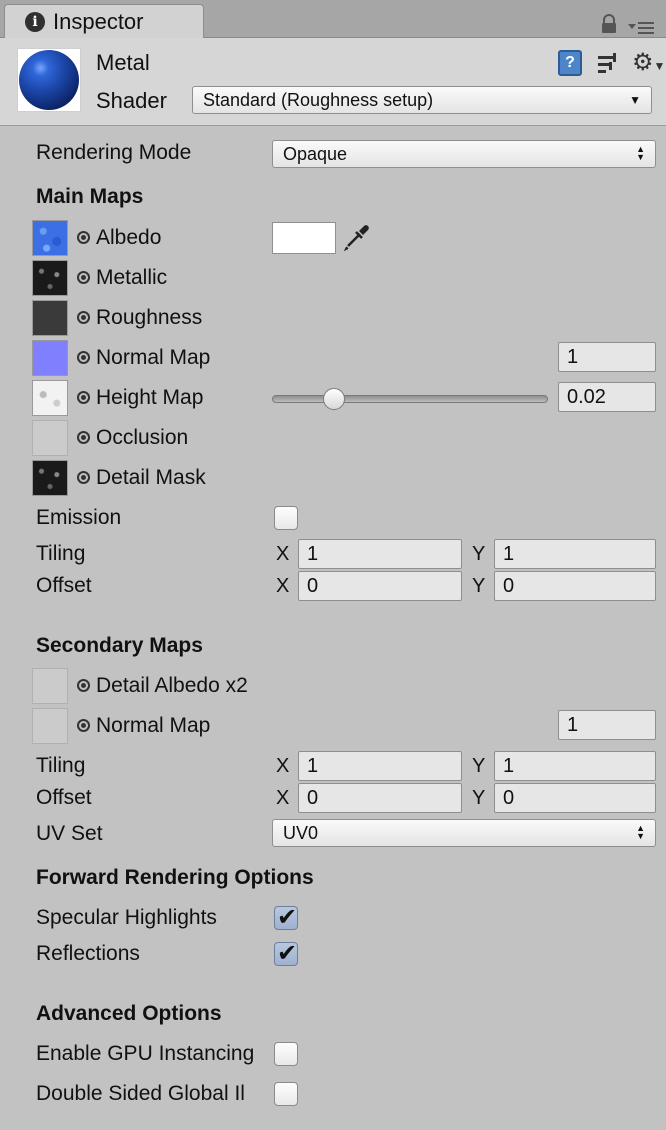  Describe the element at coordinates (304, 238) in the screenshot. I see `albedo-color-field` at that location.